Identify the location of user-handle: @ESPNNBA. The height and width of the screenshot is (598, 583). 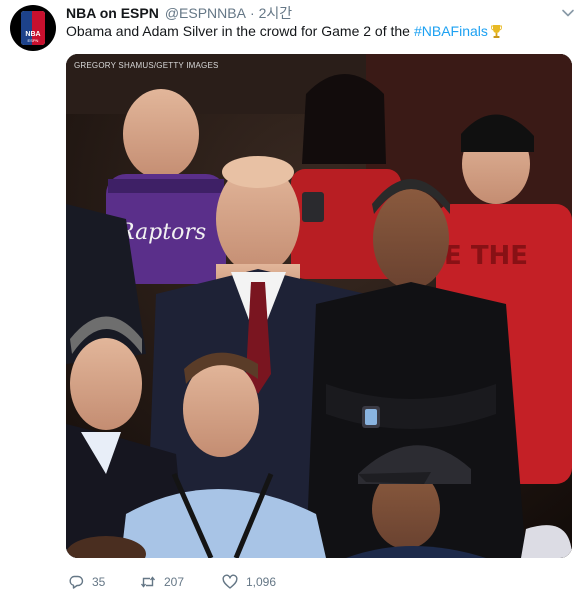
(205, 13).